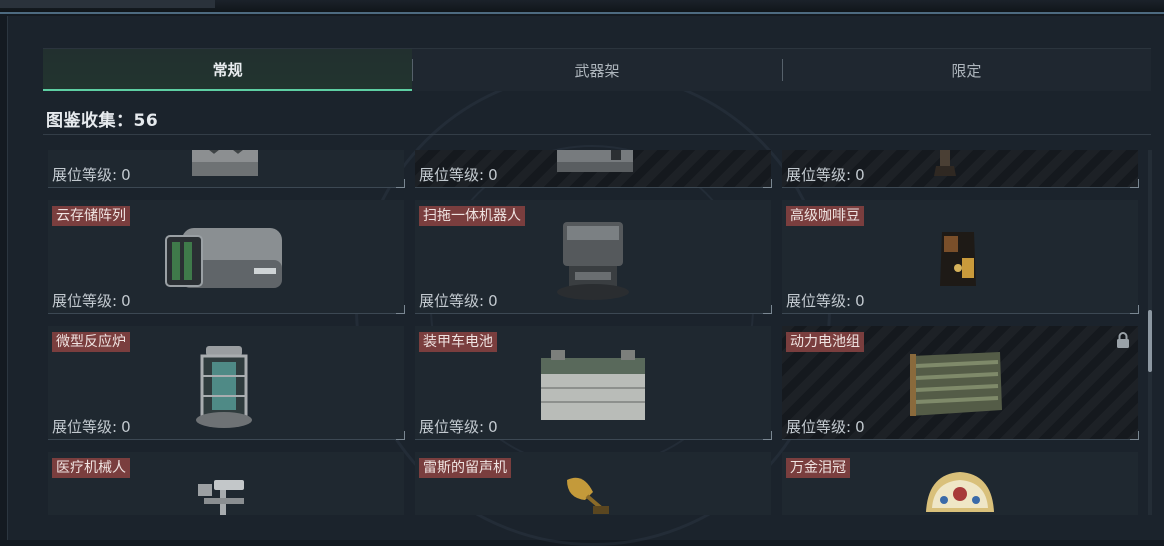 This screenshot has width=1164, height=546. I want to click on item-name-tag: 云存储阵列, so click(91, 216).